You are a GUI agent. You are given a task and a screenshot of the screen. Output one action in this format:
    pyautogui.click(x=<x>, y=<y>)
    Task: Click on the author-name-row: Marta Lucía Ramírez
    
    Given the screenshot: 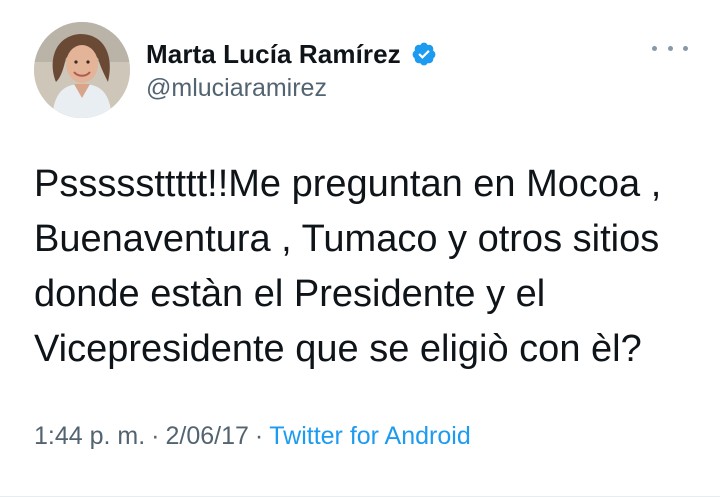 What is the action you would take?
    pyautogui.click(x=291, y=54)
    